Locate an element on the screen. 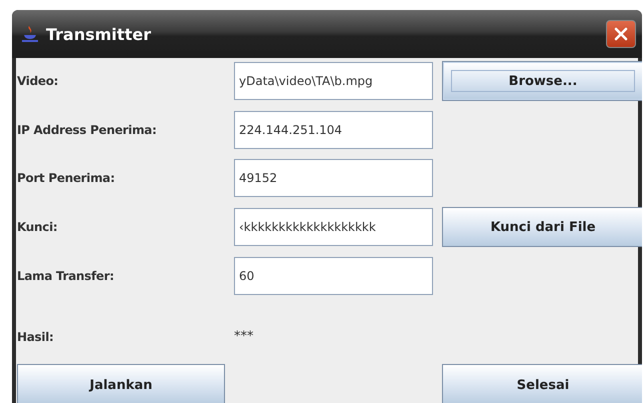  close-button is located at coordinates (621, 34).